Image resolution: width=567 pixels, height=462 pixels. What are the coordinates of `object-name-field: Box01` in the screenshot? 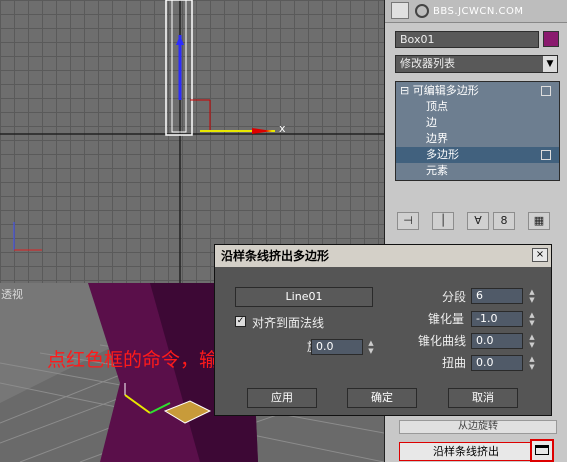 It's located at (467, 39).